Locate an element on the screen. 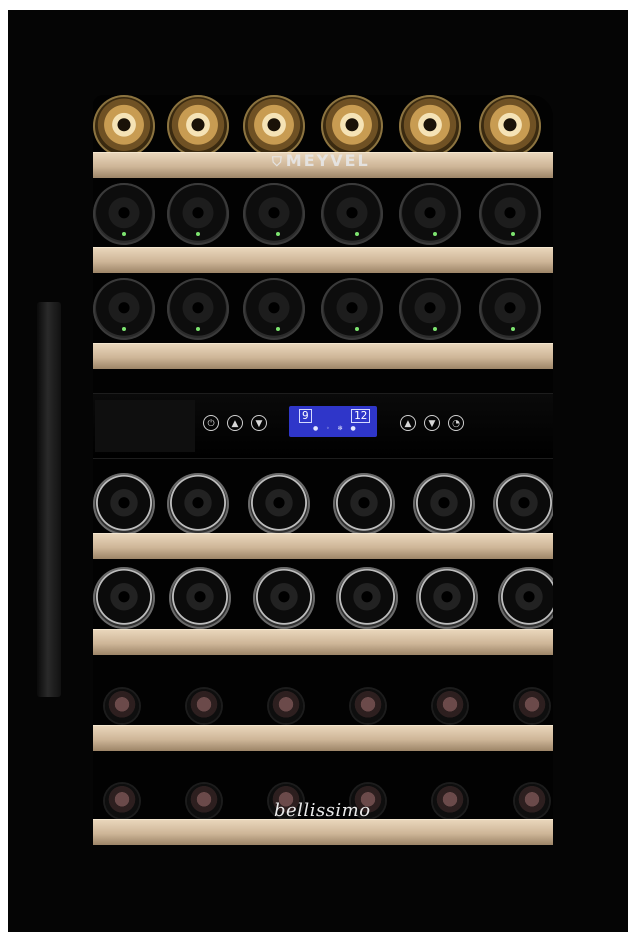 This screenshot has width=633, height=938. display-status-icons: ● ◦ ✻ ● is located at coordinates (336, 428).